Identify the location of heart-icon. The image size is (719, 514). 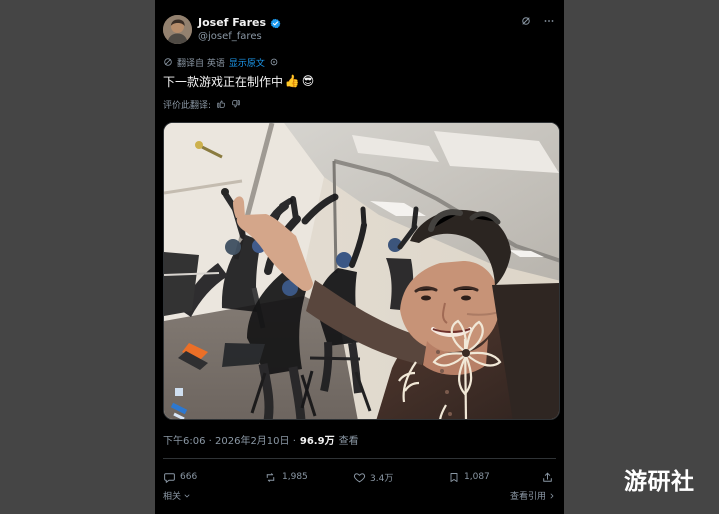
(359, 477).